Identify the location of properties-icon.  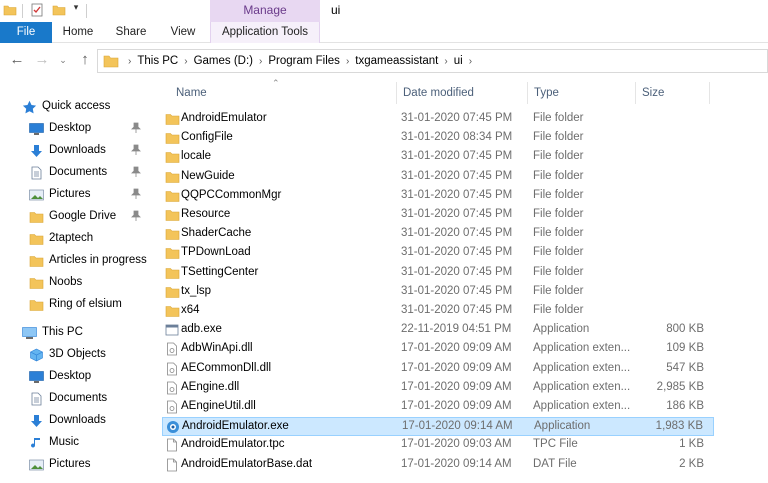
(37, 10).